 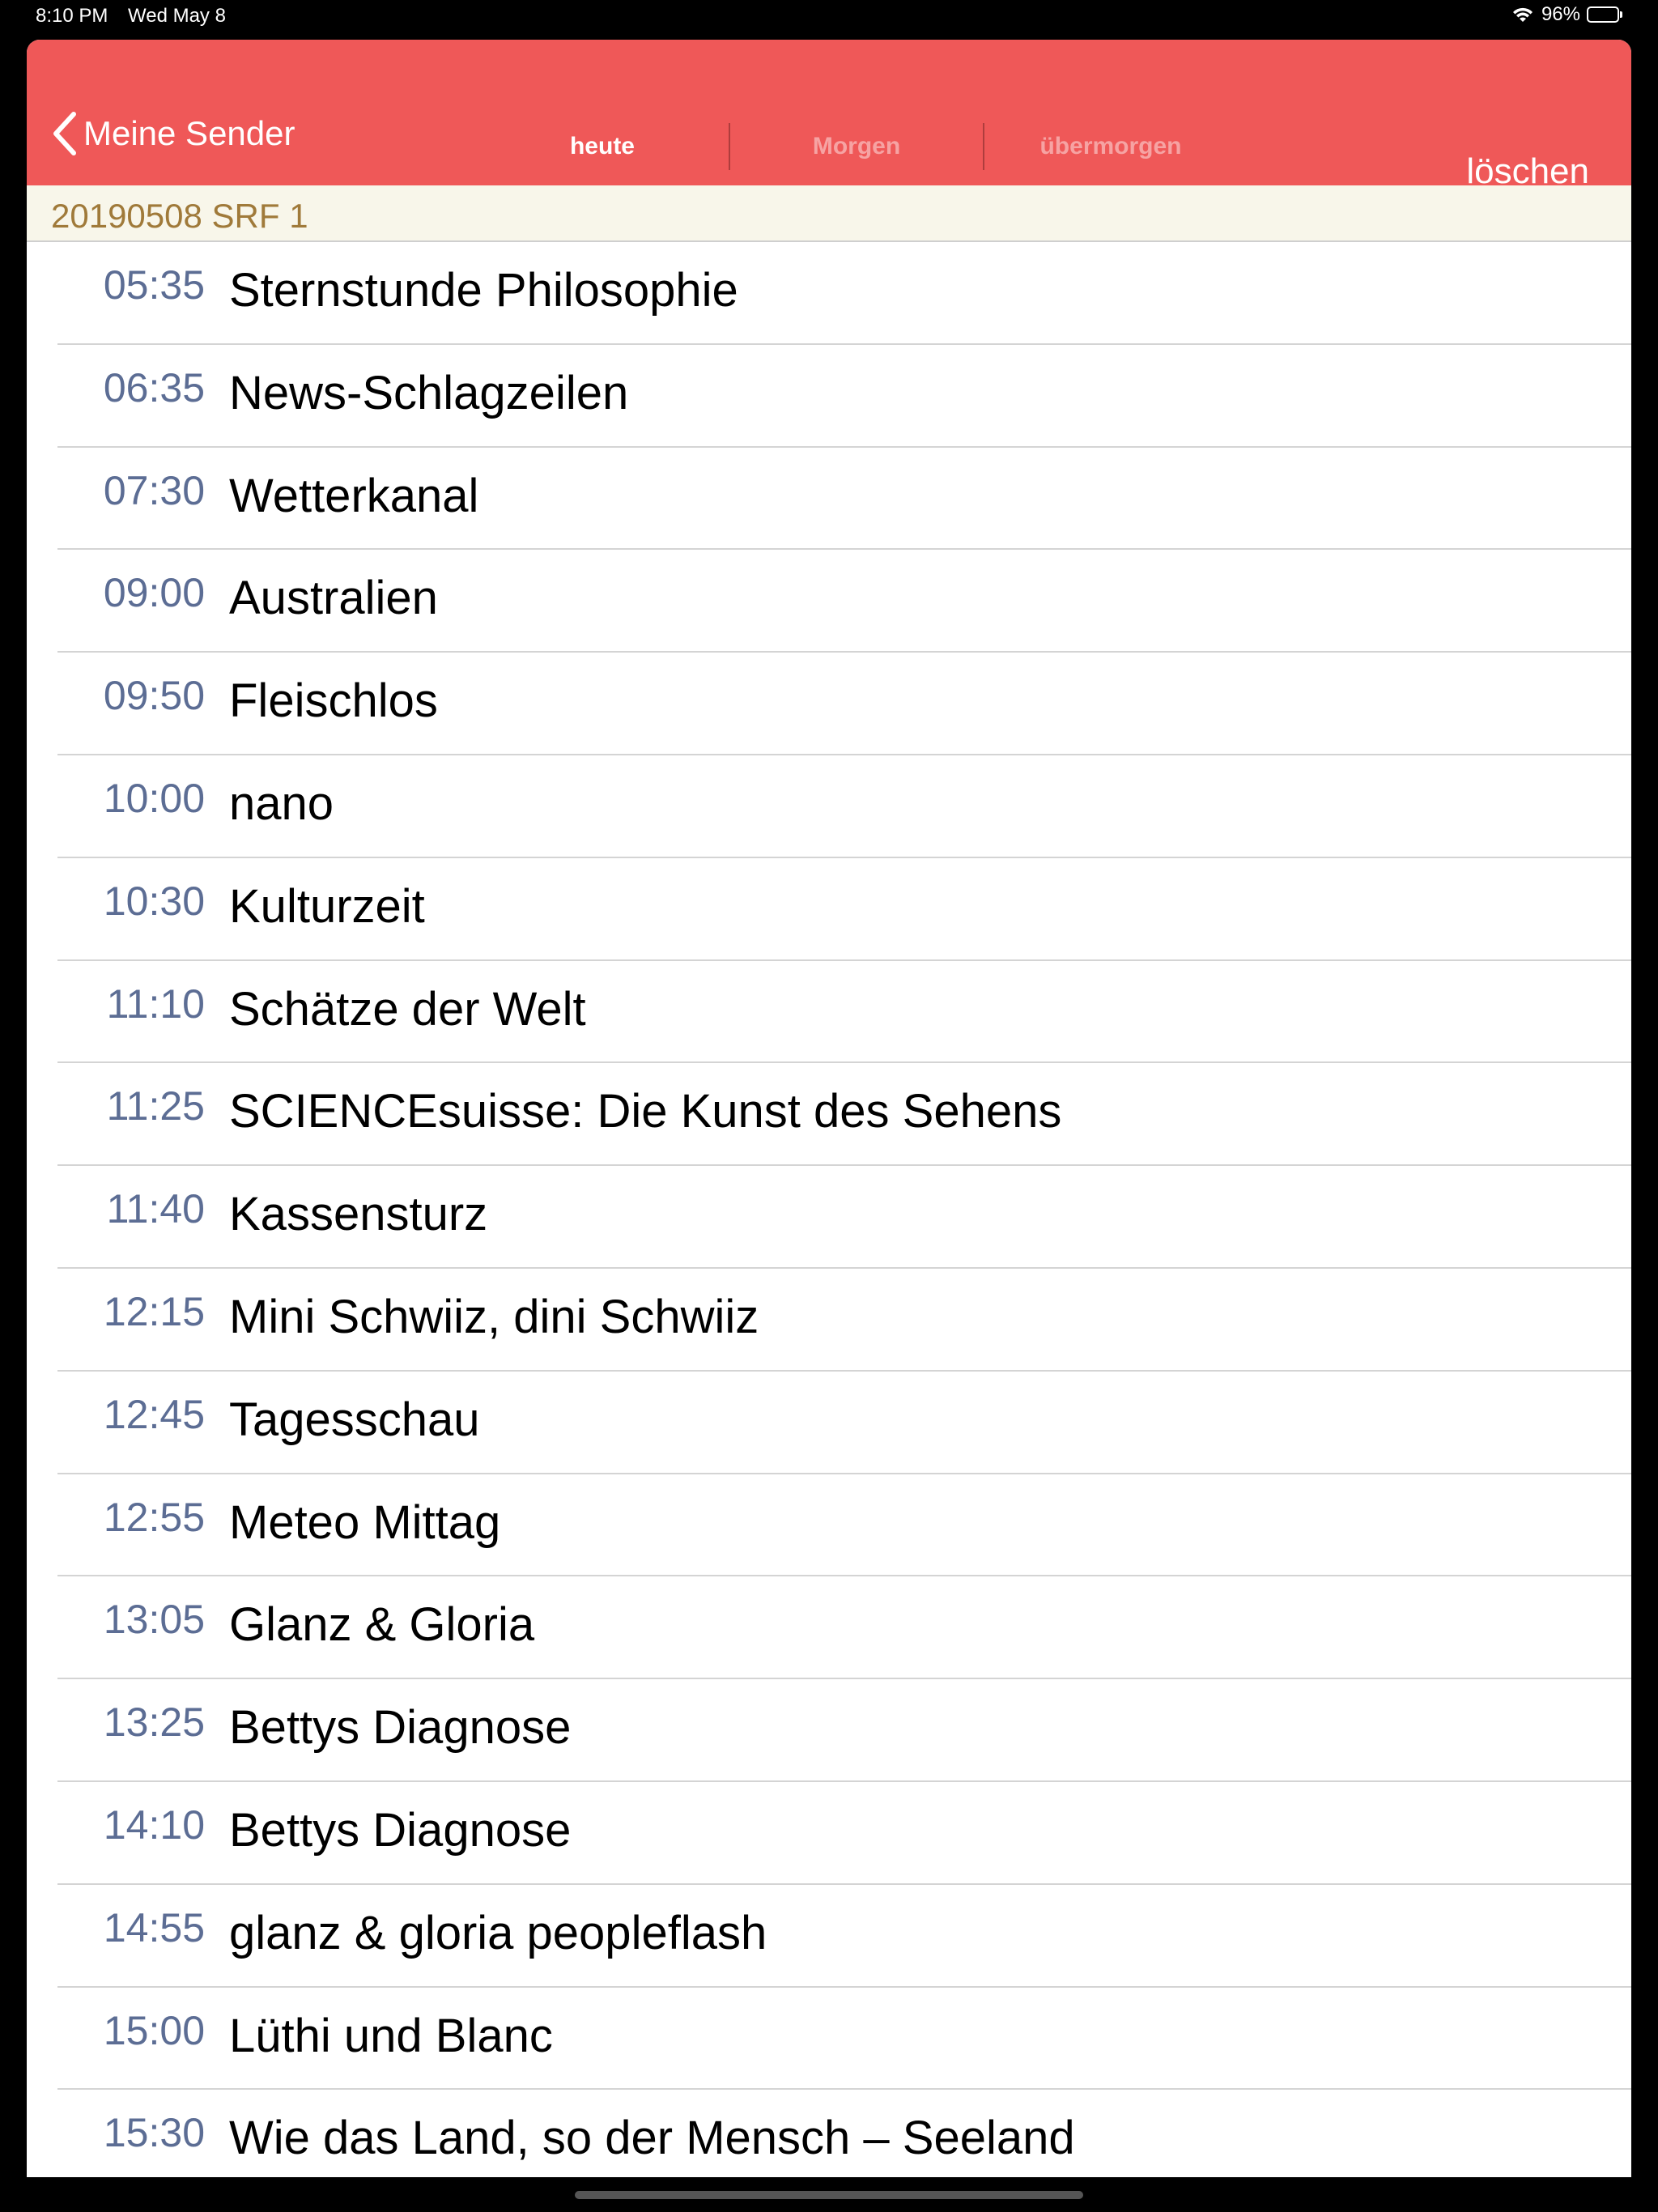 I want to click on program-title: Australien, so click(x=333, y=598).